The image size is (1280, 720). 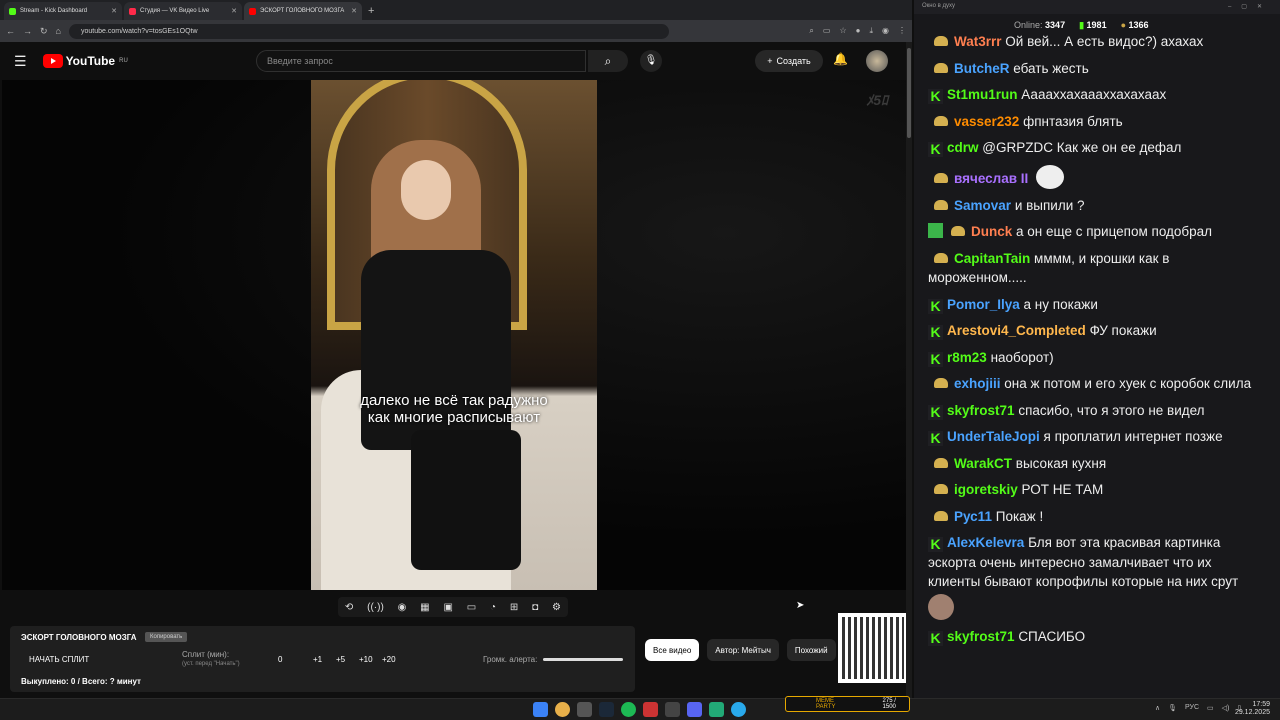 What do you see at coordinates (982, 205) in the screenshot?
I see `chat-username: Samovar` at bounding box center [982, 205].